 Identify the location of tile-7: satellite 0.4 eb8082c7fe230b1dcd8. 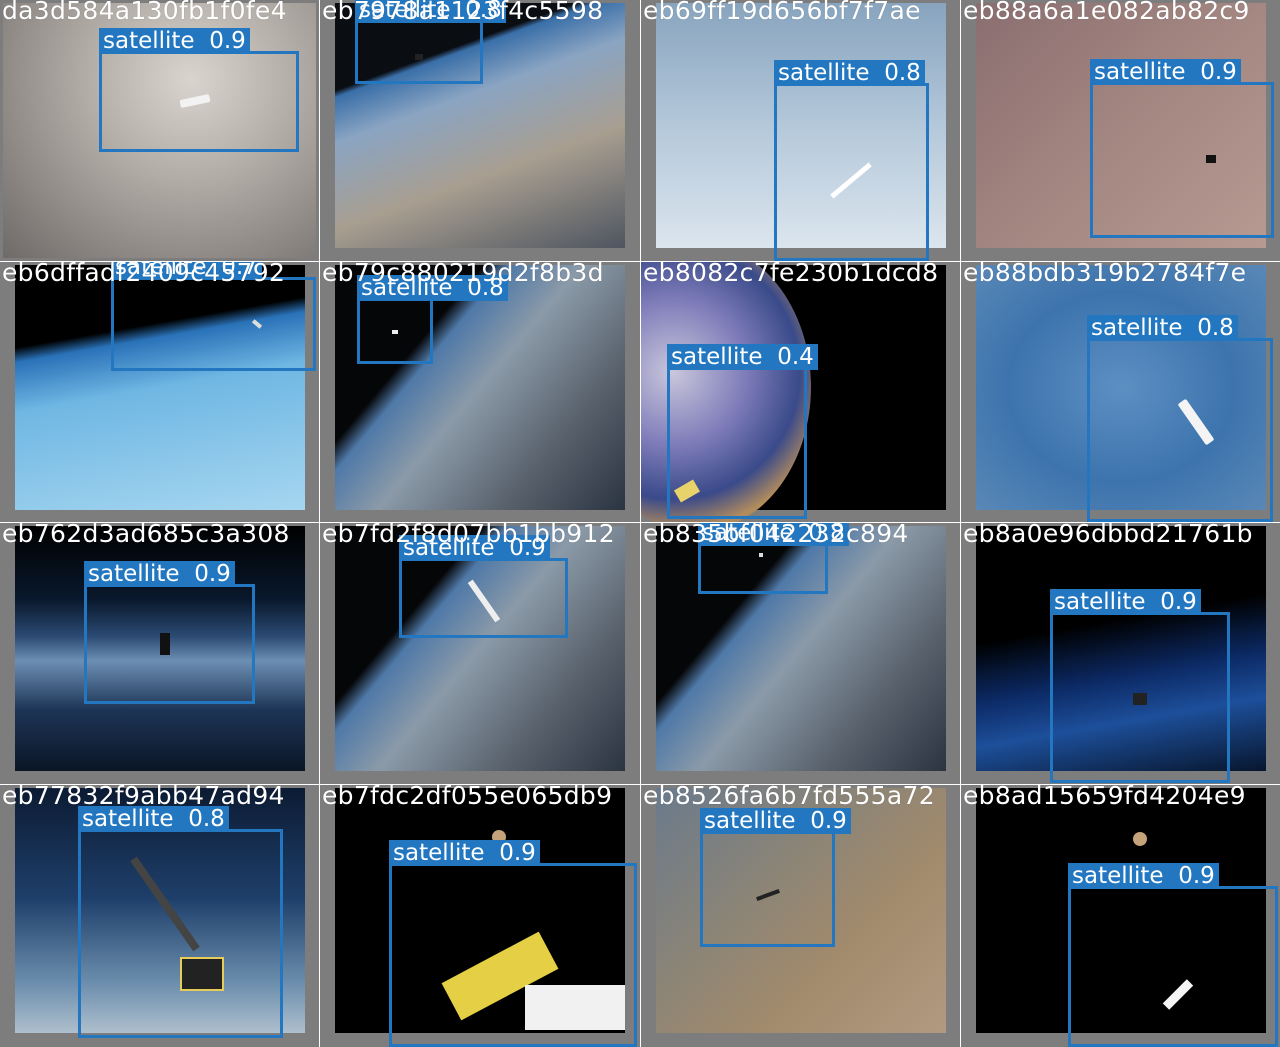
(800, 392).